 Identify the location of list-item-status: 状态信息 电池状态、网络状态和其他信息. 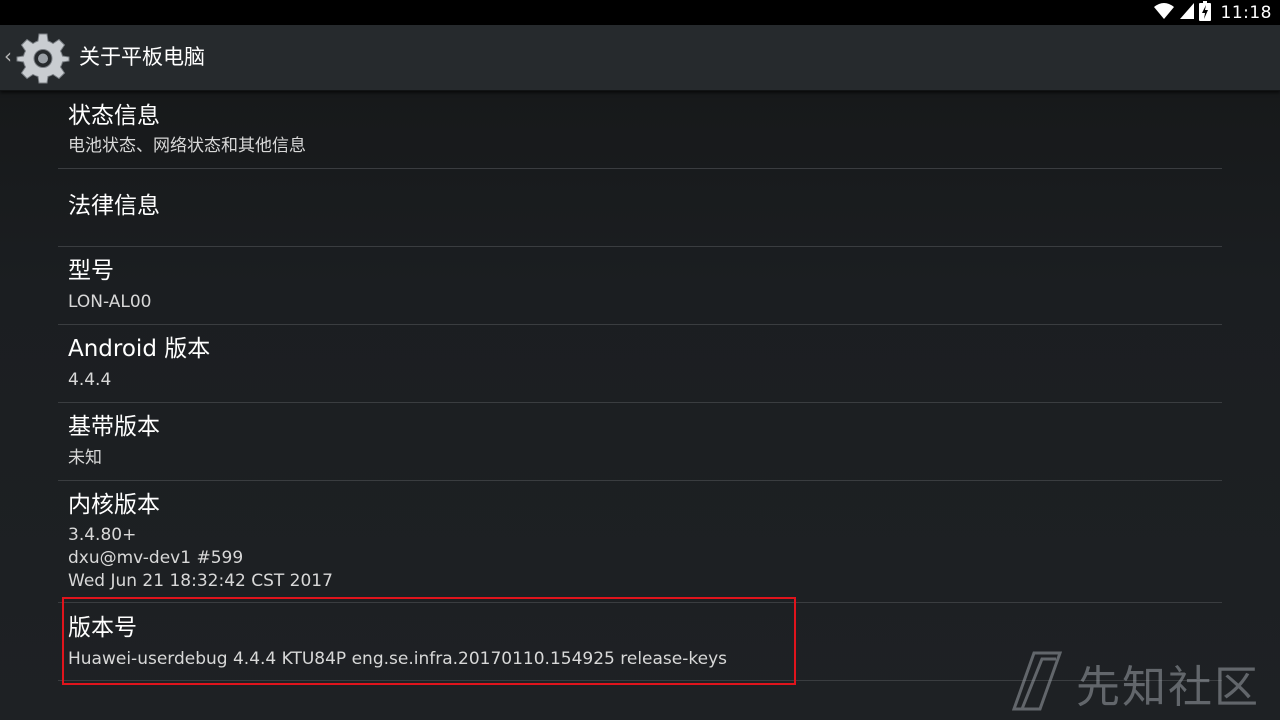
(640, 130).